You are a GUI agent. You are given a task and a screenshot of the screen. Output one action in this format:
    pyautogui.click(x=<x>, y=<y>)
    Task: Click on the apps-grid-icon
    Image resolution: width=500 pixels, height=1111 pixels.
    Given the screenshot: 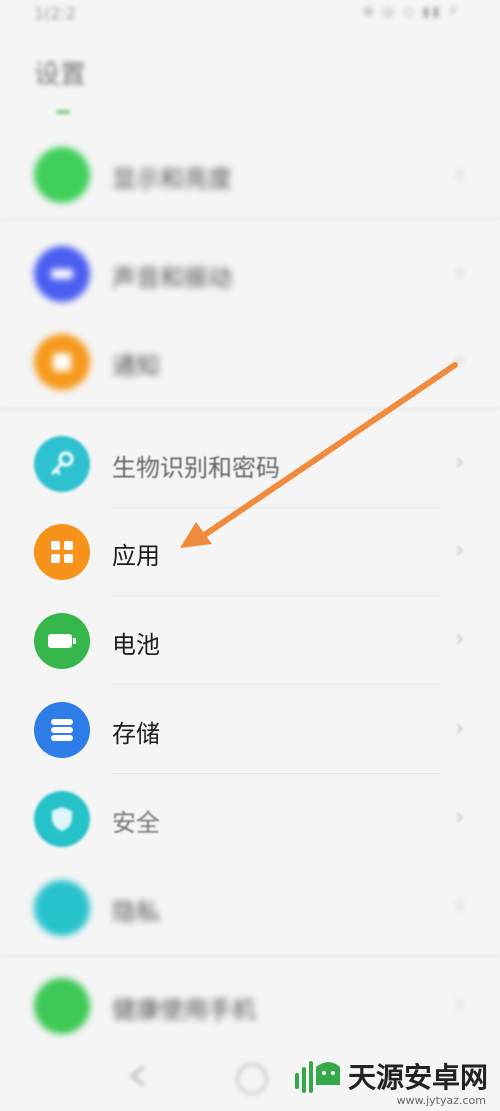 What is the action you would take?
    pyautogui.click(x=62, y=552)
    